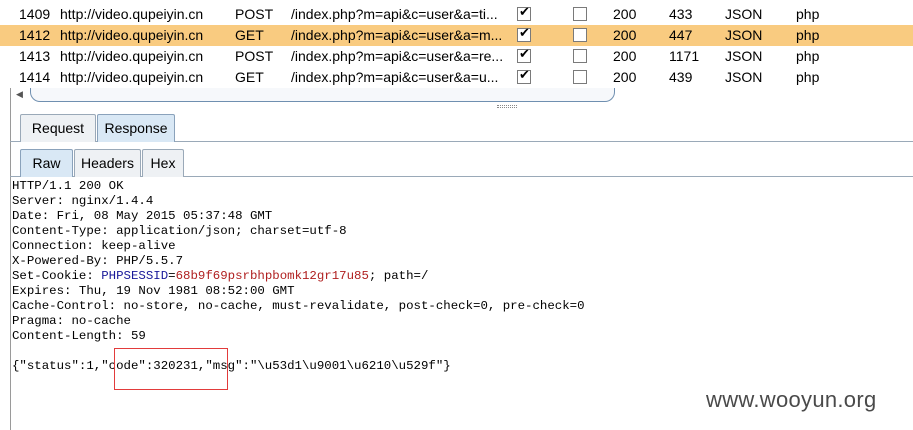 Image resolution: width=913 pixels, height=430 pixels. What do you see at coordinates (272, 276) in the screenshot?
I see `cookie-value: 68b9f69psrbhpbomk12gr17u85` at bounding box center [272, 276].